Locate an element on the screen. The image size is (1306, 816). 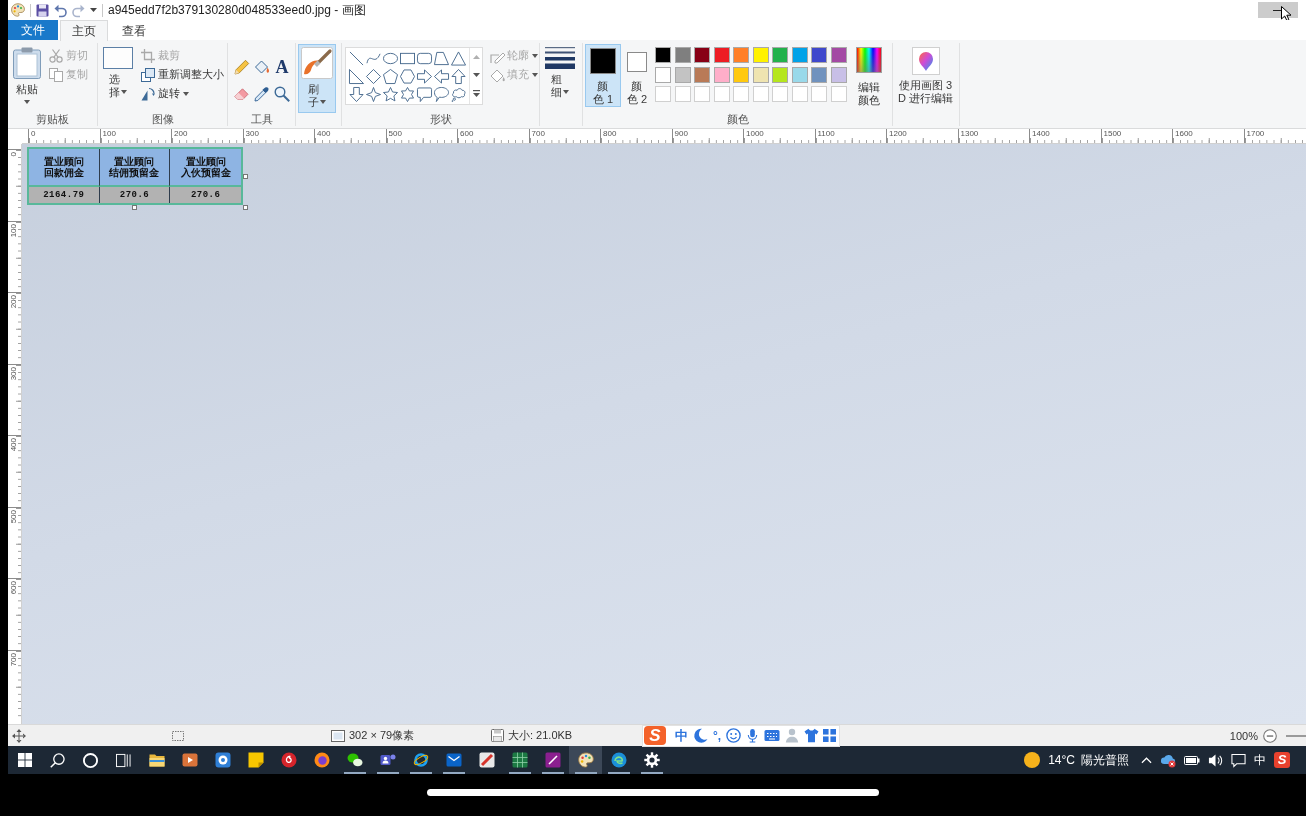
thought-bubble-icon is located at coordinates (458, 94).